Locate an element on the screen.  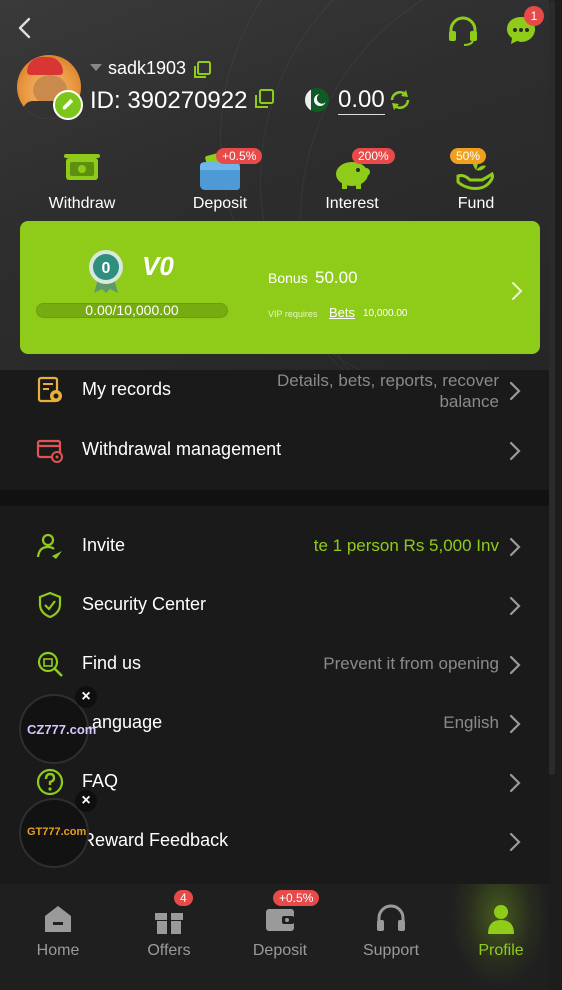
bonus-value: 50.00 is located at coordinates (336, 277).